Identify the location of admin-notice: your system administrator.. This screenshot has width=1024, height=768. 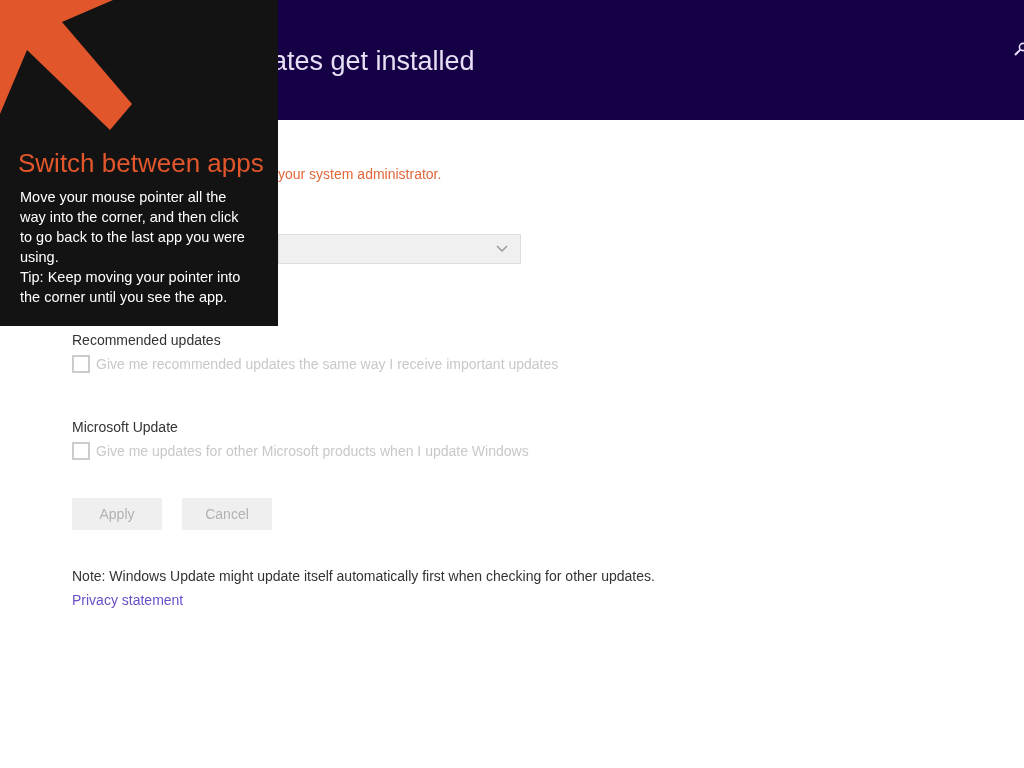
(360, 174).